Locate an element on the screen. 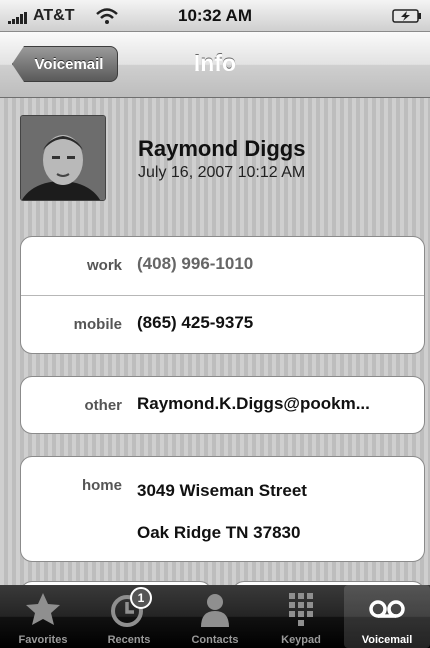 The width and height of the screenshot is (430, 648). tab-keypad: Keypad is located at coordinates (301, 616).